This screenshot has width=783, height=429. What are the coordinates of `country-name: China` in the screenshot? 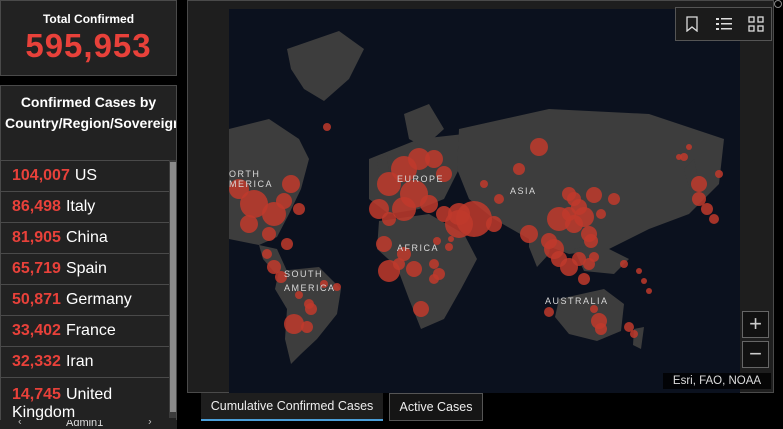 It's located at (86, 237).